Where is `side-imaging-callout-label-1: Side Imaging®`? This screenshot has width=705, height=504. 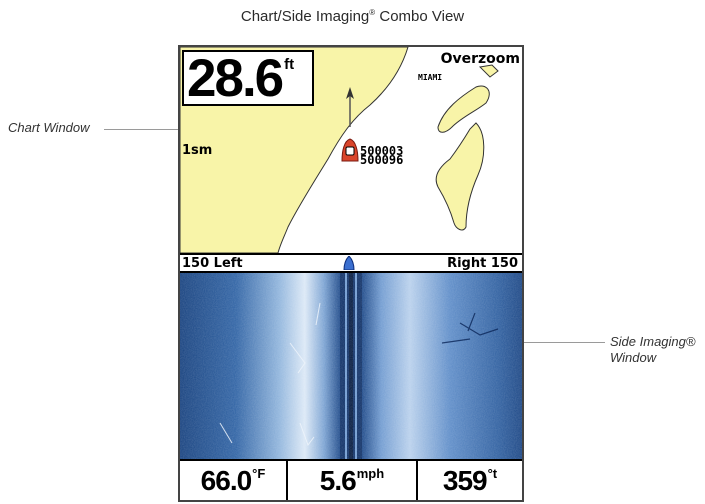 side-imaging-callout-label-1: Side Imaging® is located at coordinates (653, 341).